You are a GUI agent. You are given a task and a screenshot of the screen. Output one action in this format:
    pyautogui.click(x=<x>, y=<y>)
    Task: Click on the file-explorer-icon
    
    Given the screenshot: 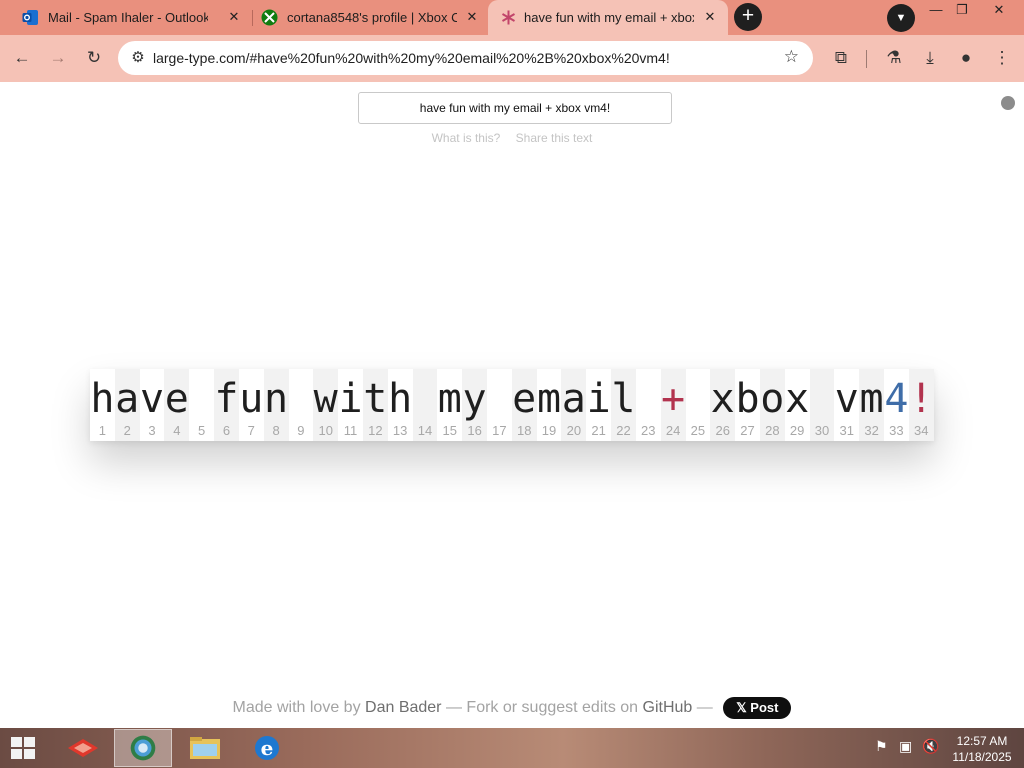 What is the action you would take?
    pyautogui.click(x=205, y=748)
    